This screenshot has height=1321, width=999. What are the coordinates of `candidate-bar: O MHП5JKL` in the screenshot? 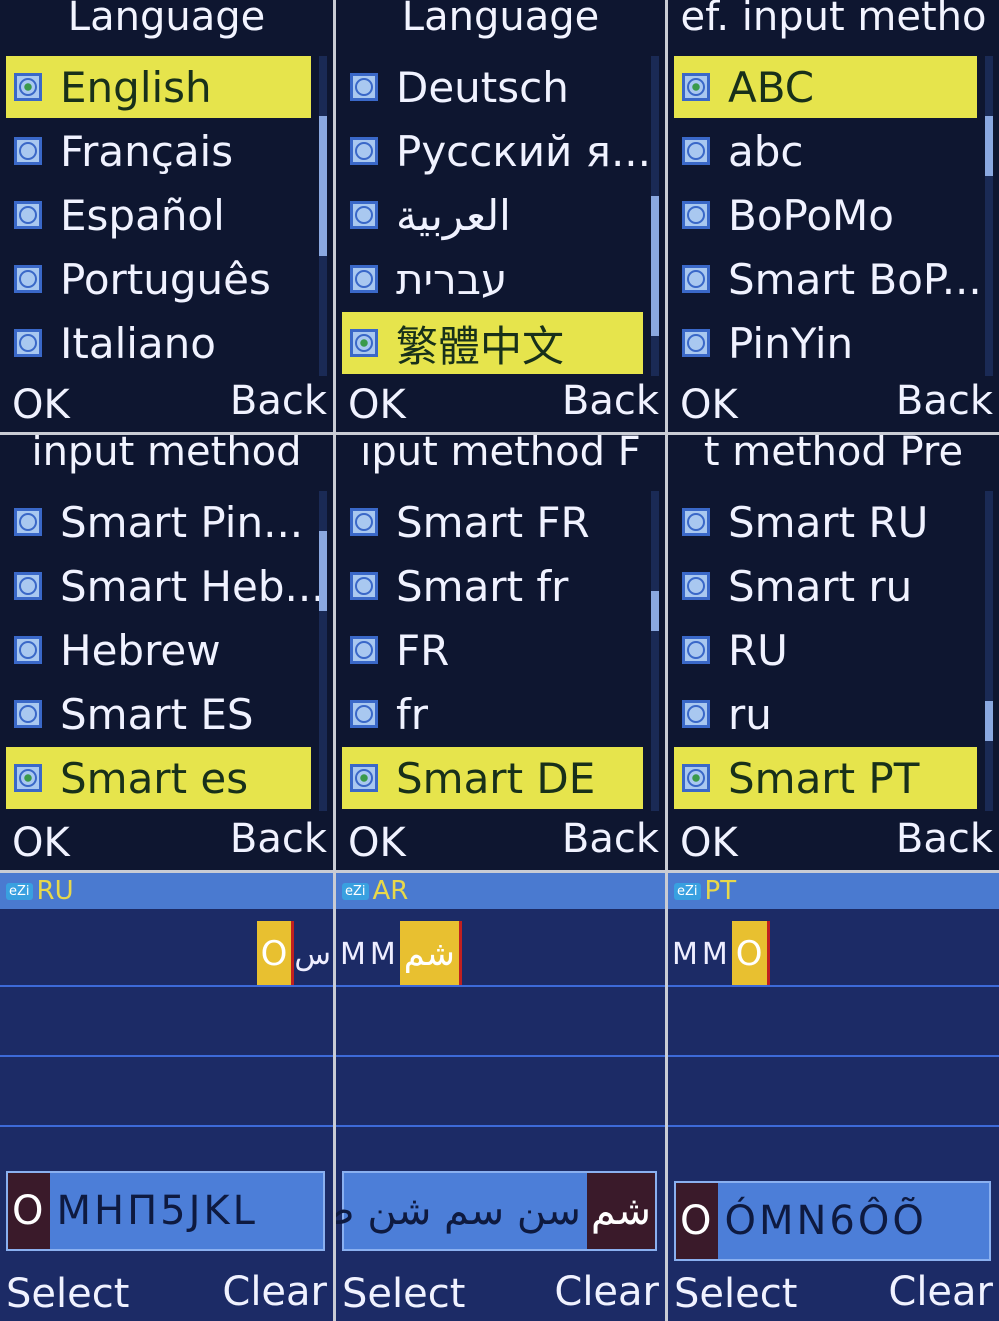 It's located at (165, 1211).